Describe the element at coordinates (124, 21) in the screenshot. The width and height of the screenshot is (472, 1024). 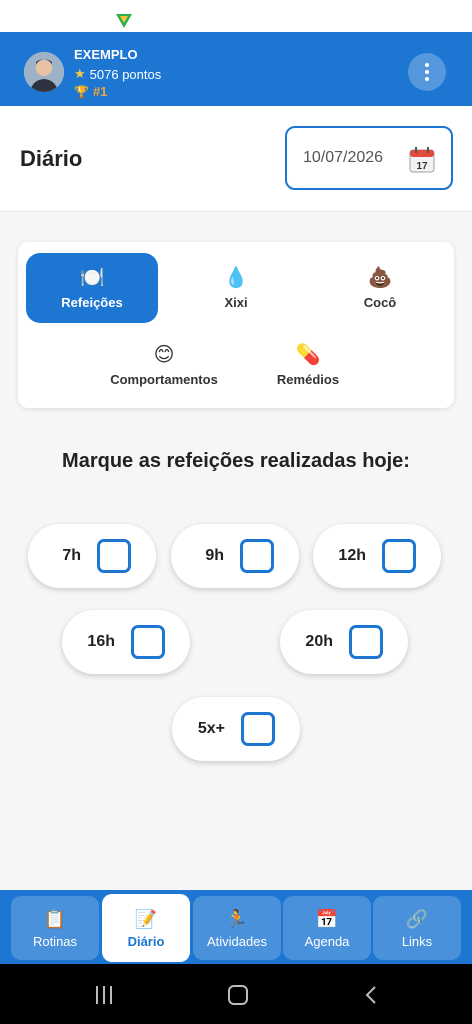
I see `app-logo-icon` at that location.